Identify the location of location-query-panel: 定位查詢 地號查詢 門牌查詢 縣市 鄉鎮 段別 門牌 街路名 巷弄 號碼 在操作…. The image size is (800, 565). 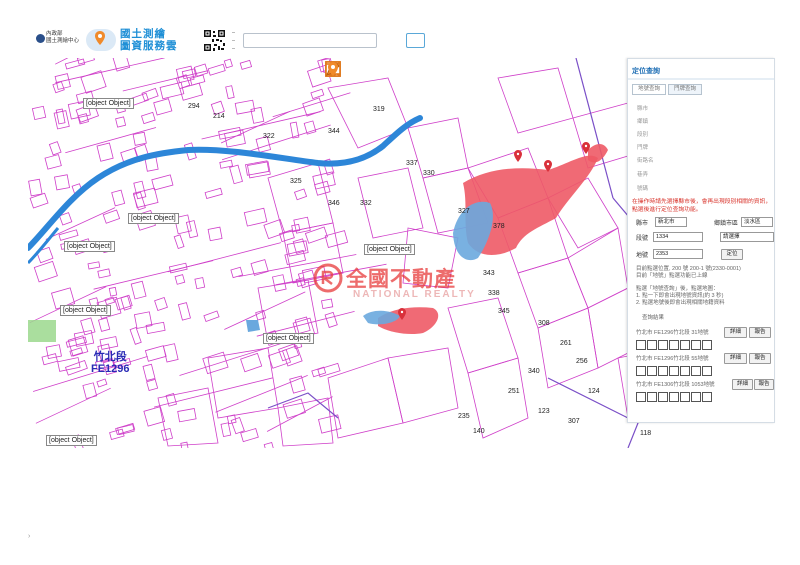
(701, 240).